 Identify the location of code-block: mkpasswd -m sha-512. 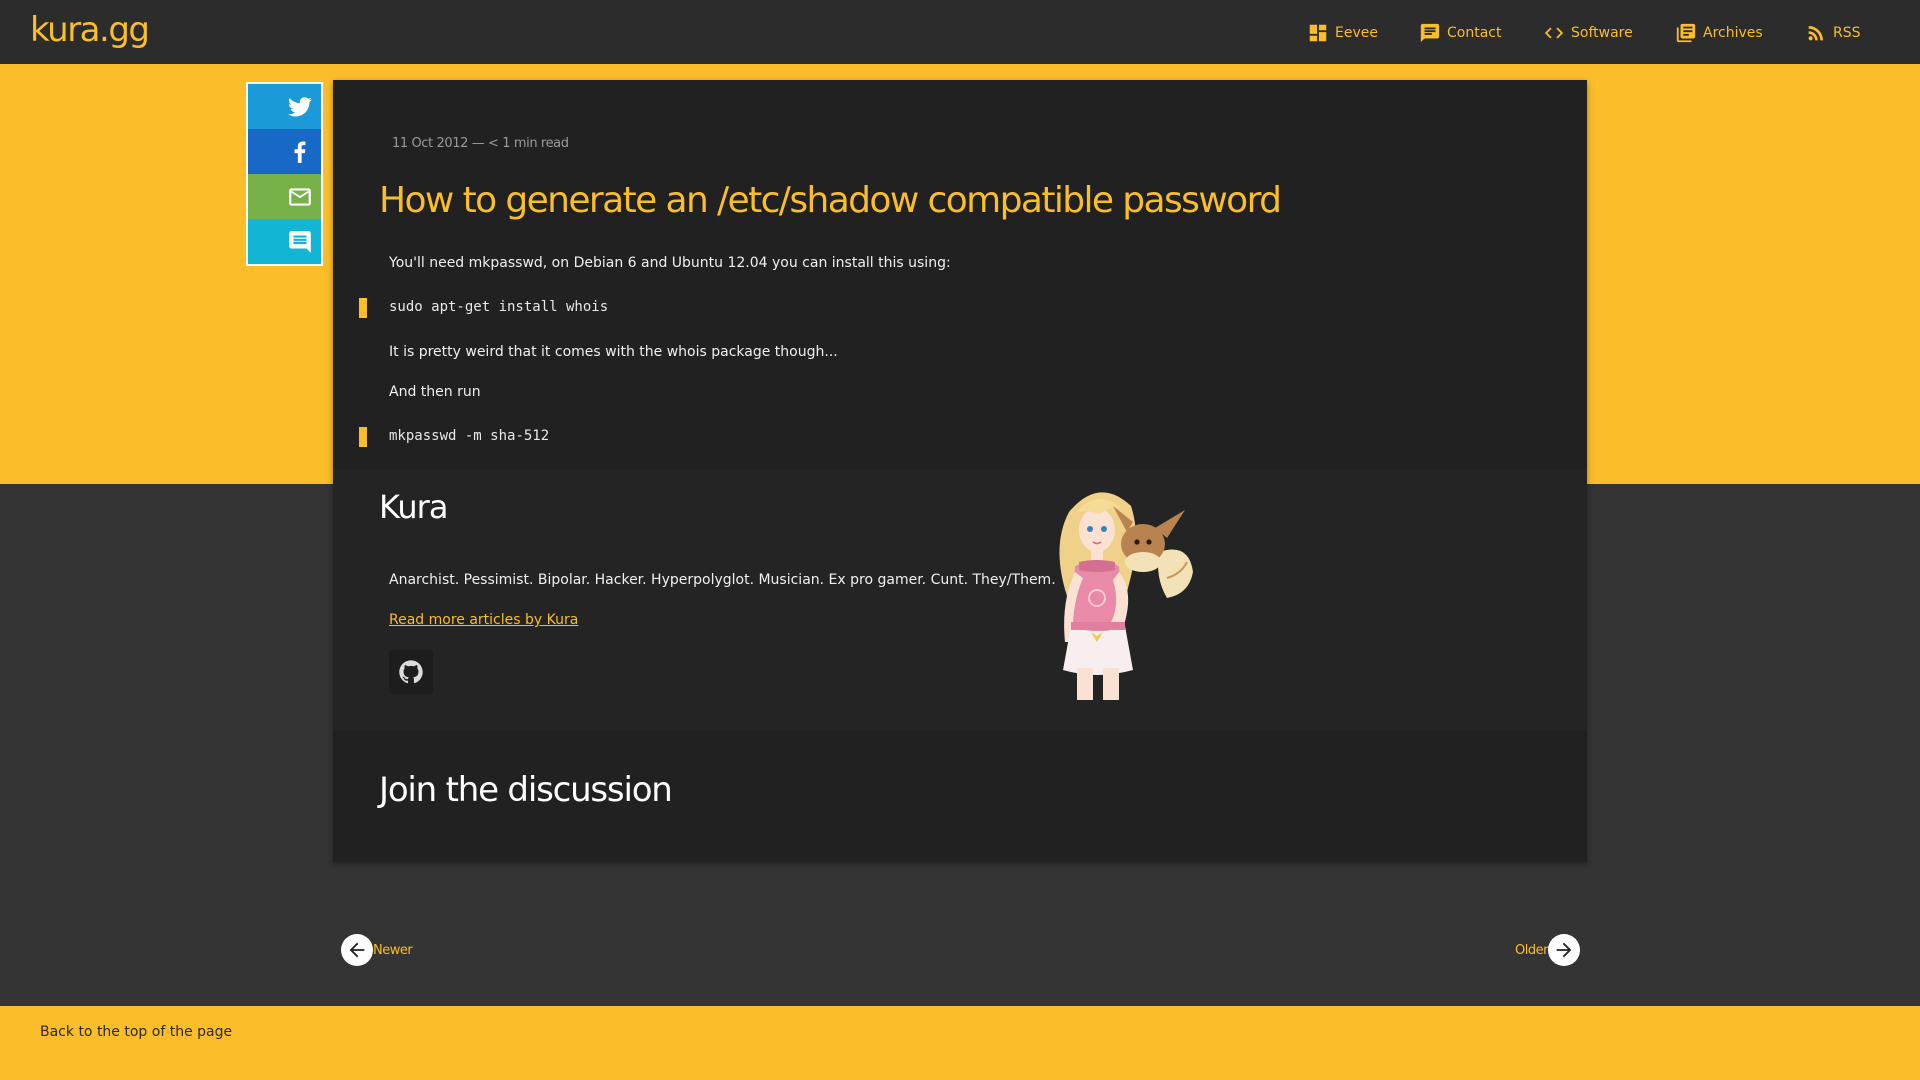
(659, 437).